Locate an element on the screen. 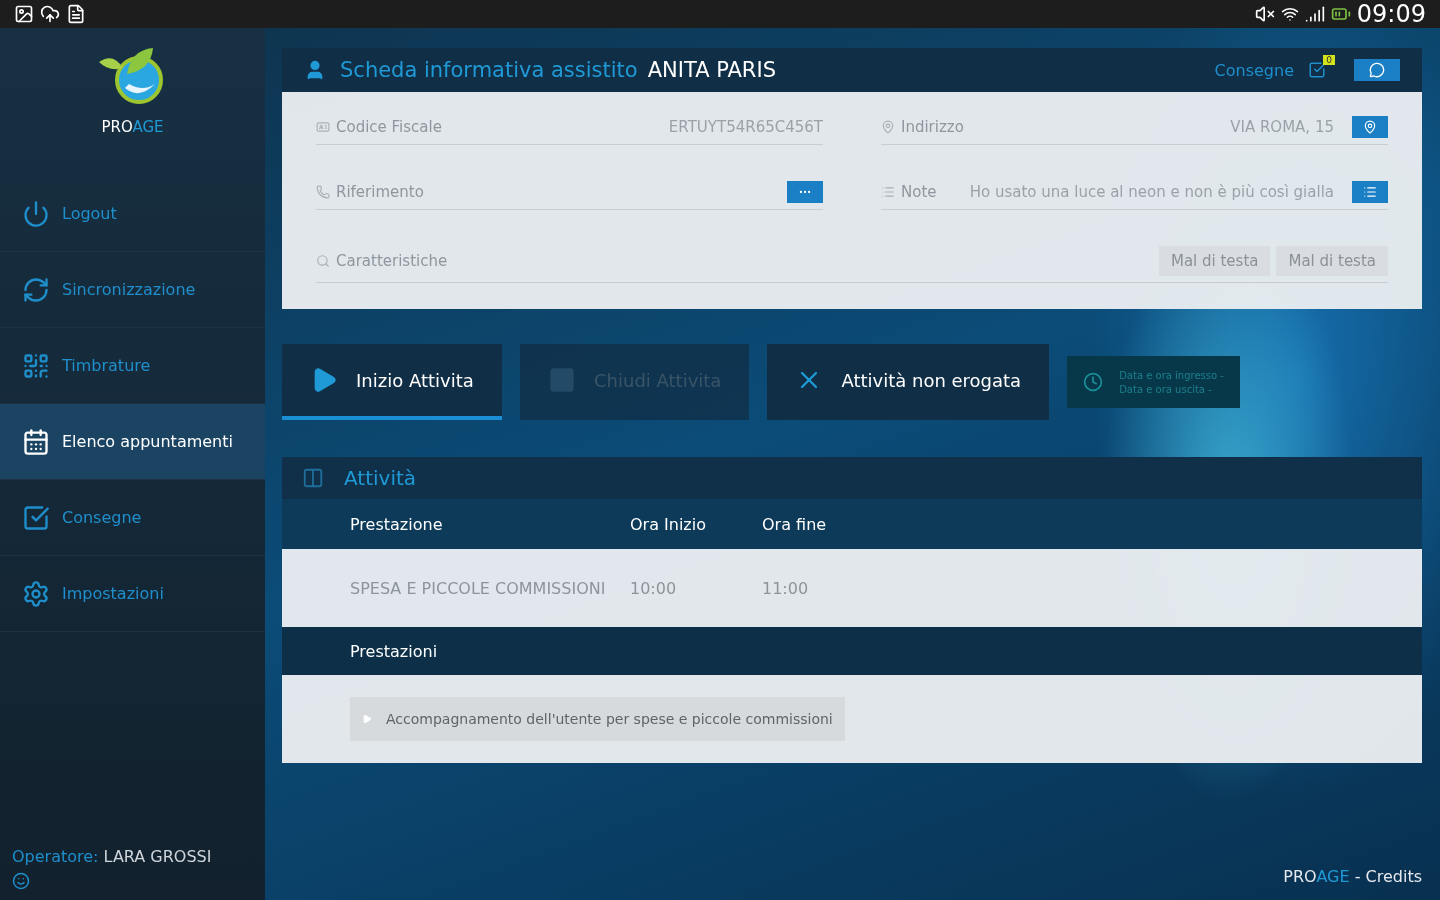 The width and height of the screenshot is (1440, 900). mute-icon is located at coordinates (1264, 14).